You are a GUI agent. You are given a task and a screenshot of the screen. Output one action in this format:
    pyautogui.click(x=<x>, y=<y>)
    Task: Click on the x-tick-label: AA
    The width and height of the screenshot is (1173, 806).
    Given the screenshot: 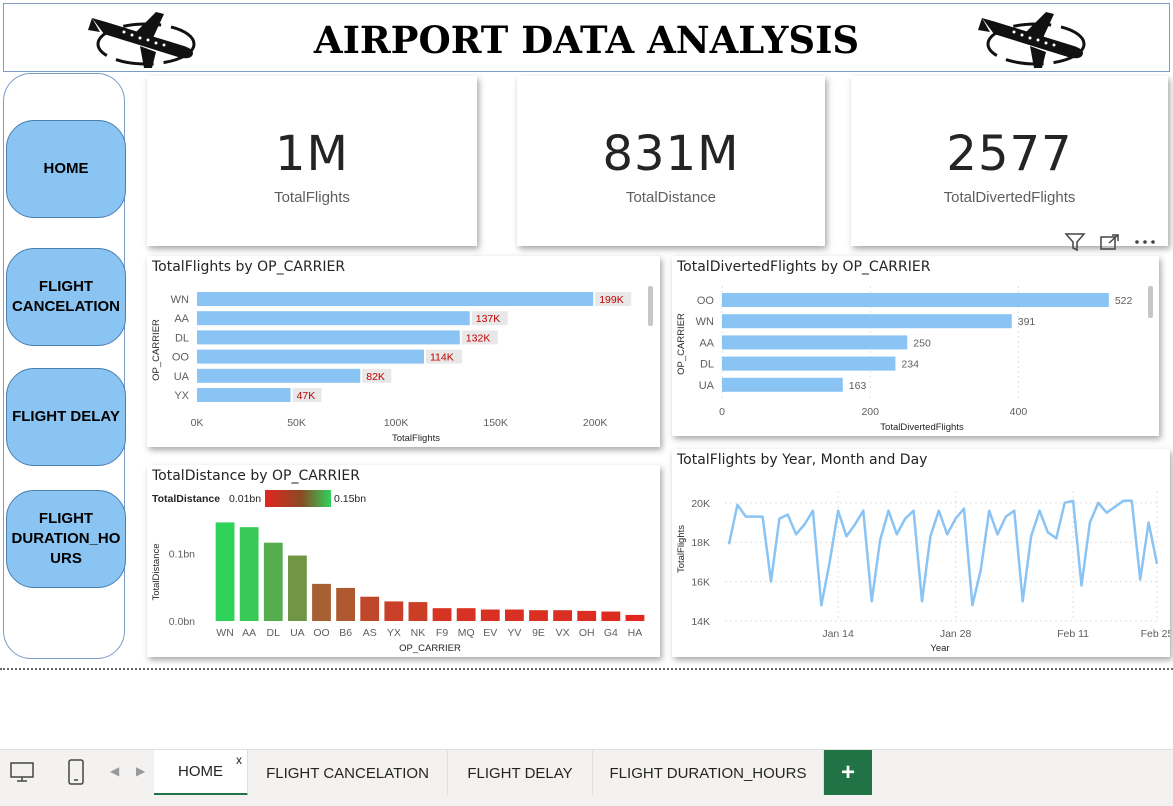 What is the action you would take?
    pyautogui.click(x=249, y=633)
    